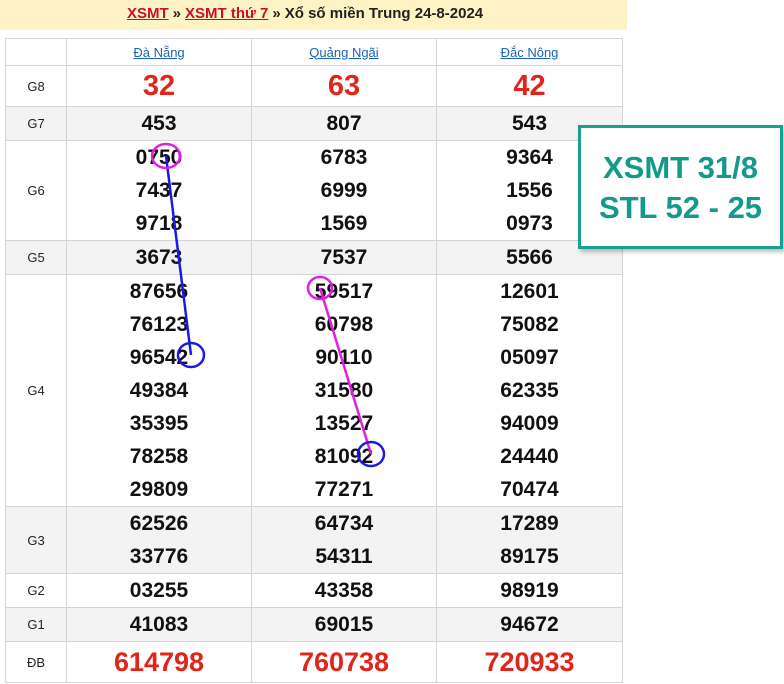 Image resolution: width=784 pixels, height=684 pixels. I want to click on note-line-1: XSMT 31/8, so click(680, 167).